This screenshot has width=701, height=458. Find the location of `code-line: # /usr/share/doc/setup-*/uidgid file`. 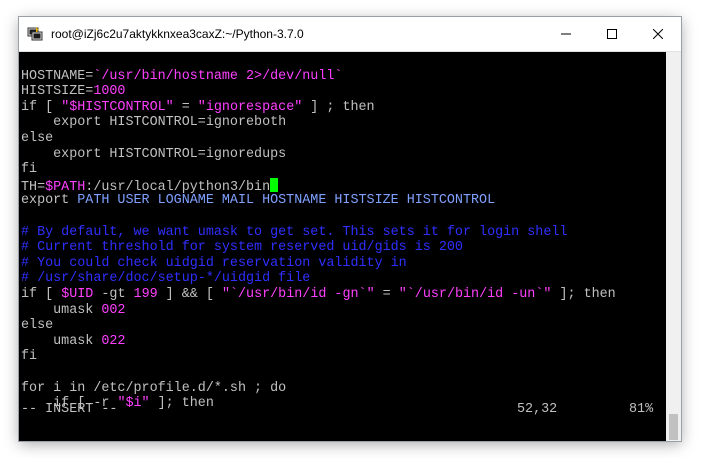

code-line: # /usr/share/doc/setup-*/uidgid file is located at coordinates (165, 279).